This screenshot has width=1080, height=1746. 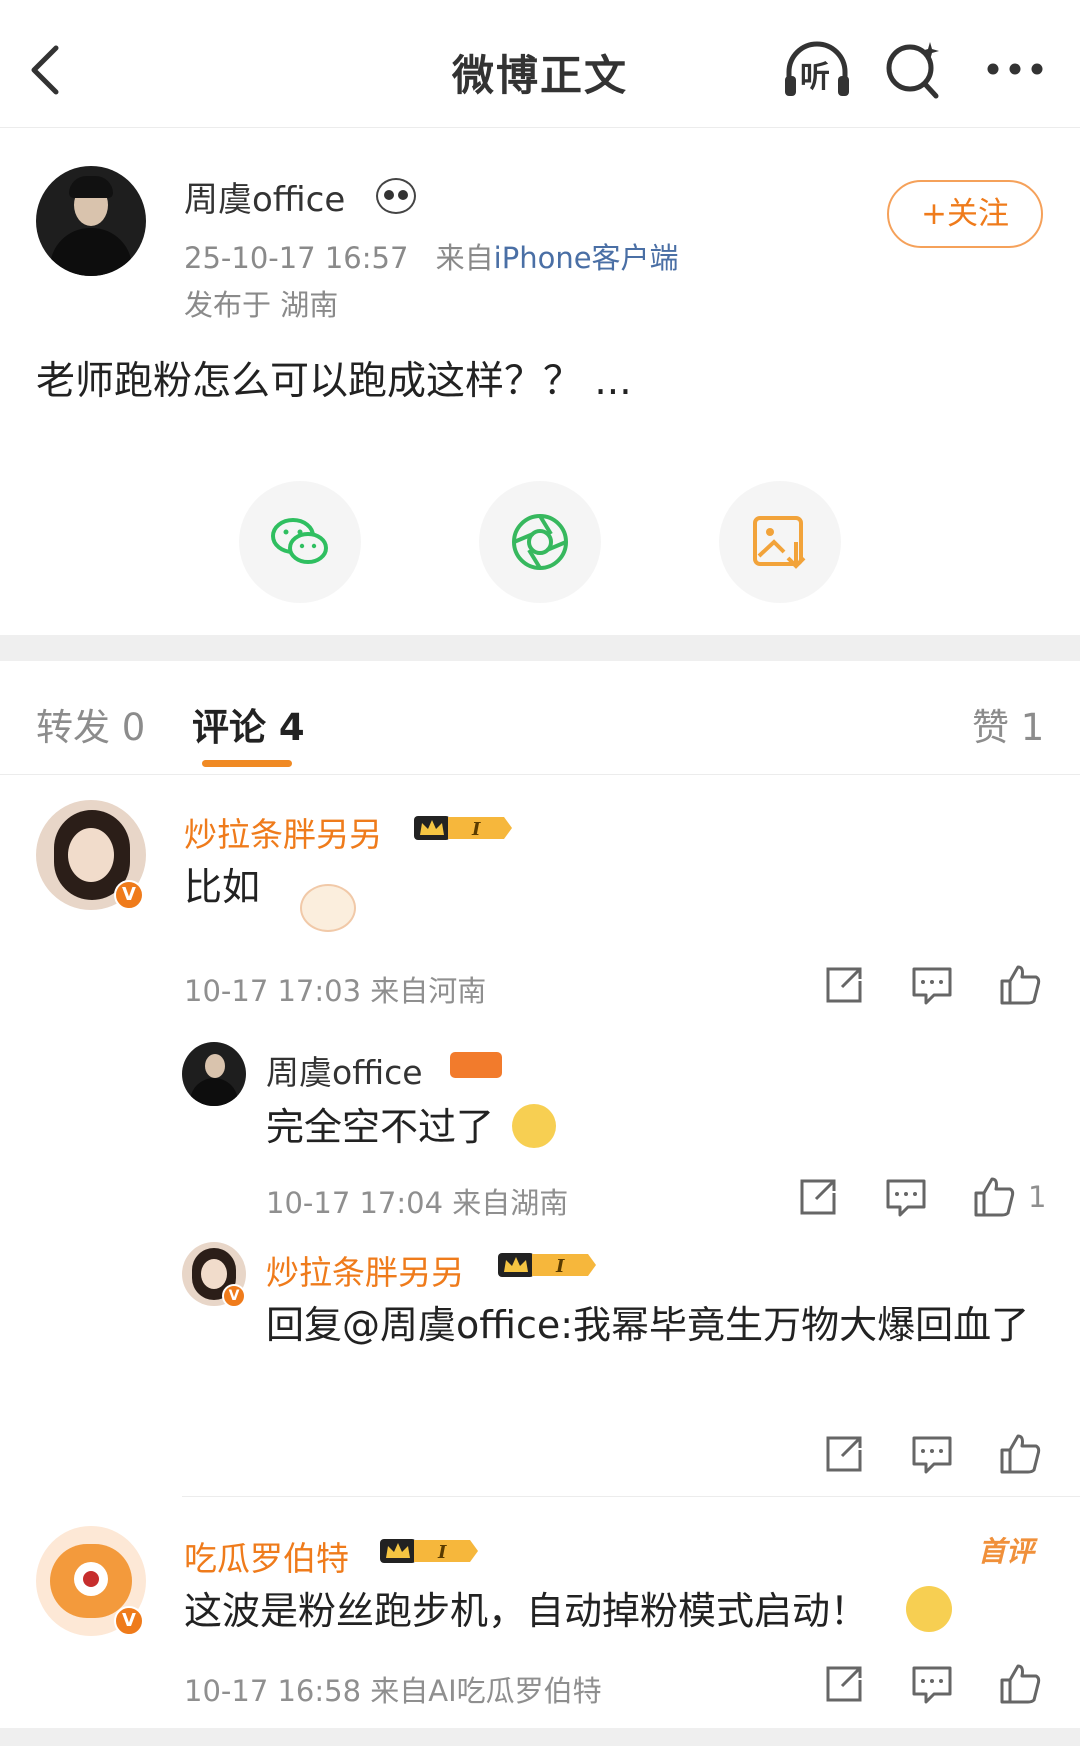 I want to click on more-icon, so click(x=1015, y=69).